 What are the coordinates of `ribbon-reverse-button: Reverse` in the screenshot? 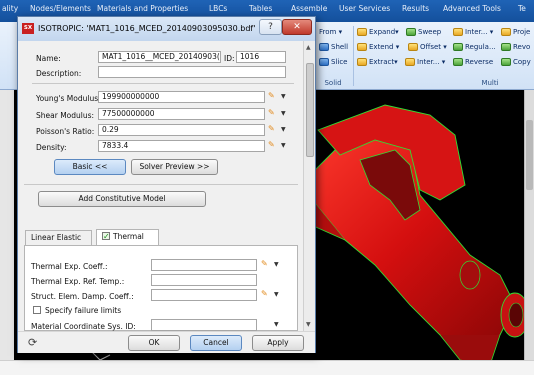 It's located at (473, 62).